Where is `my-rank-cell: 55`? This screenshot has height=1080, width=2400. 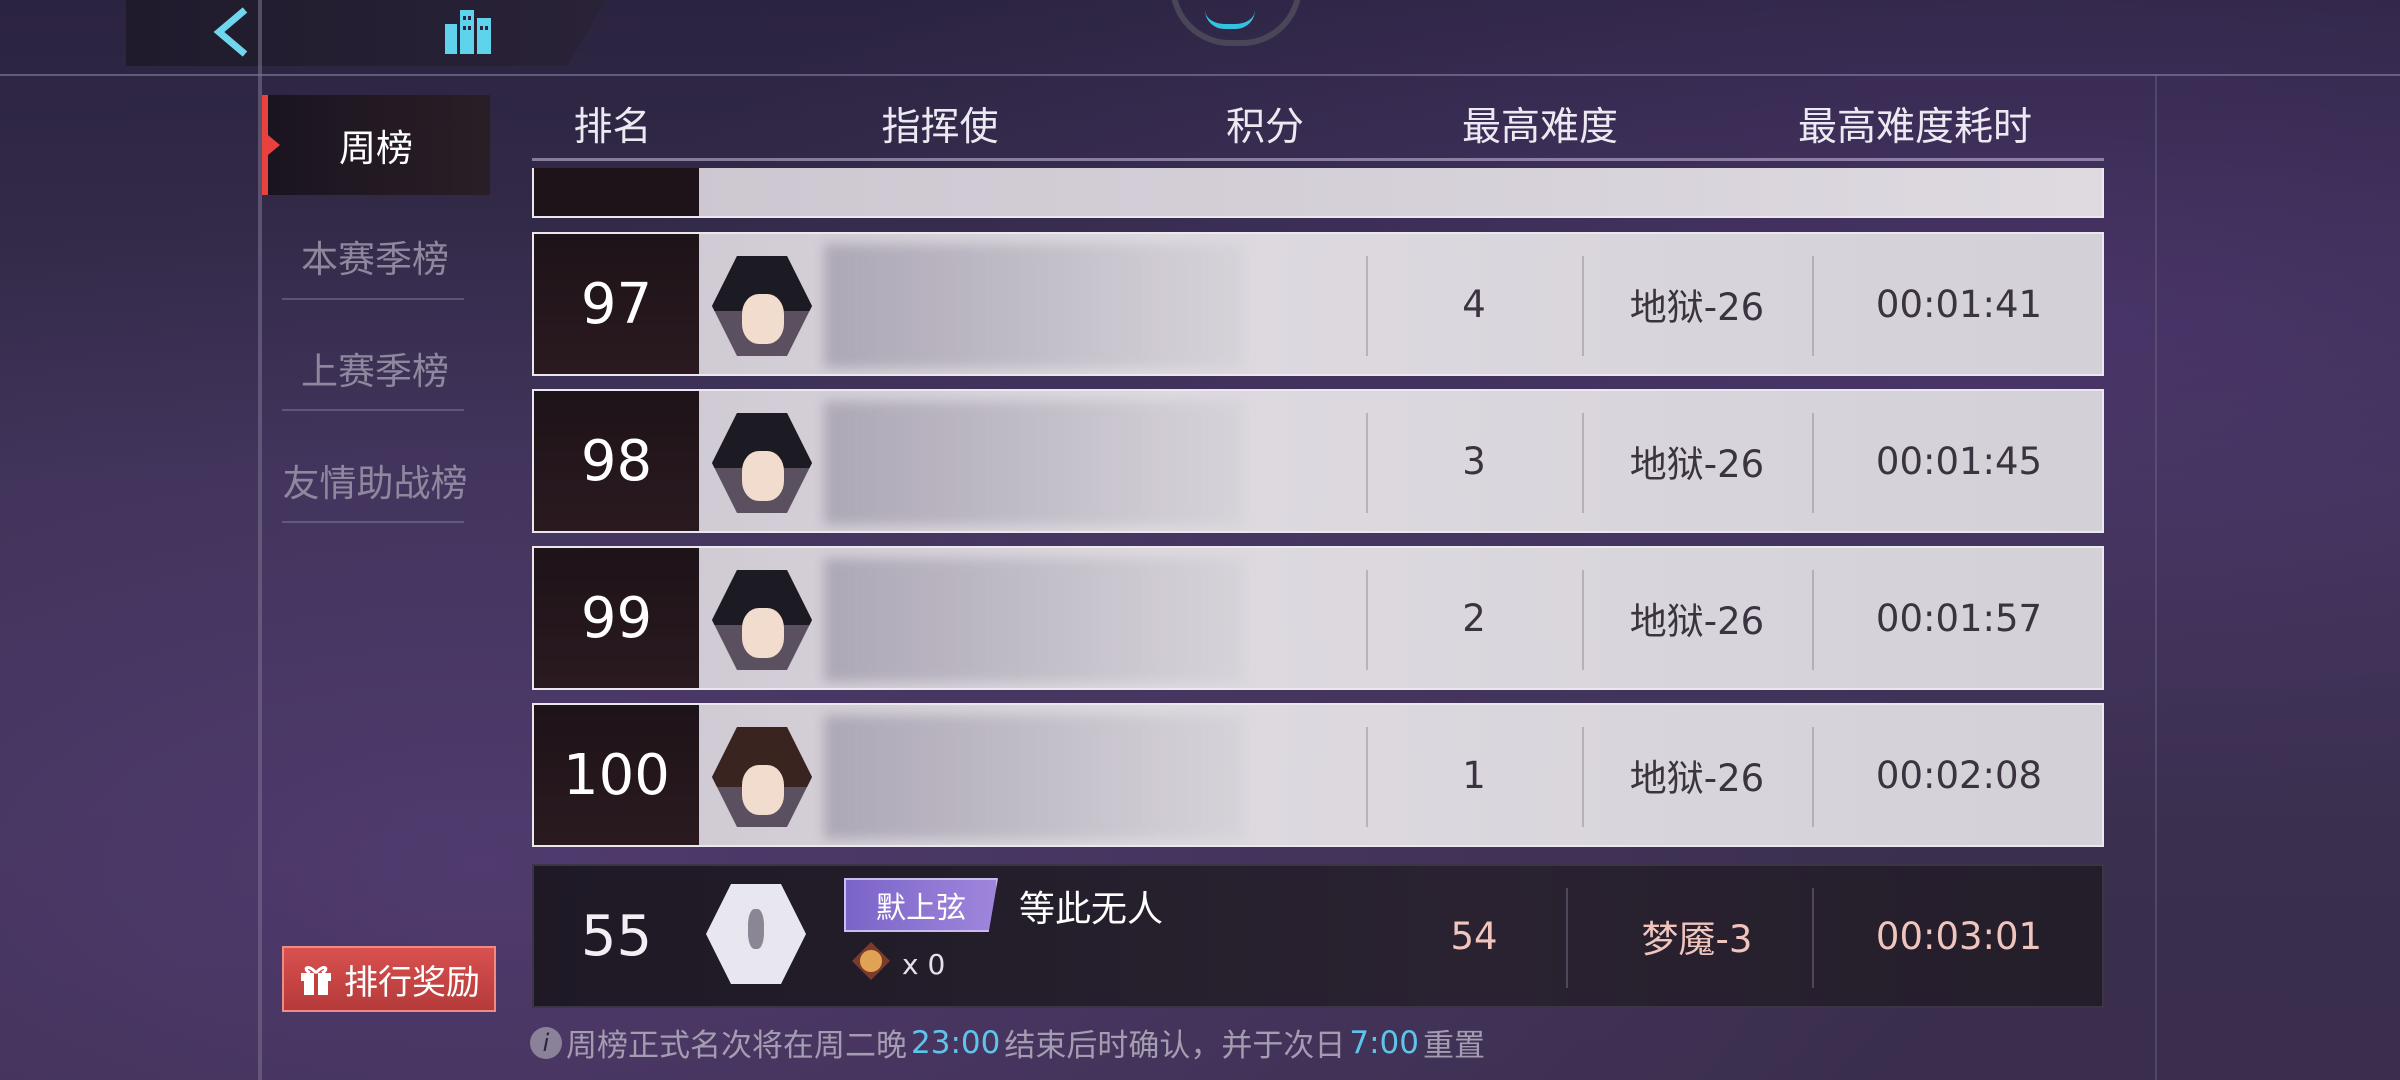 my-rank-cell: 55 is located at coordinates (616, 936).